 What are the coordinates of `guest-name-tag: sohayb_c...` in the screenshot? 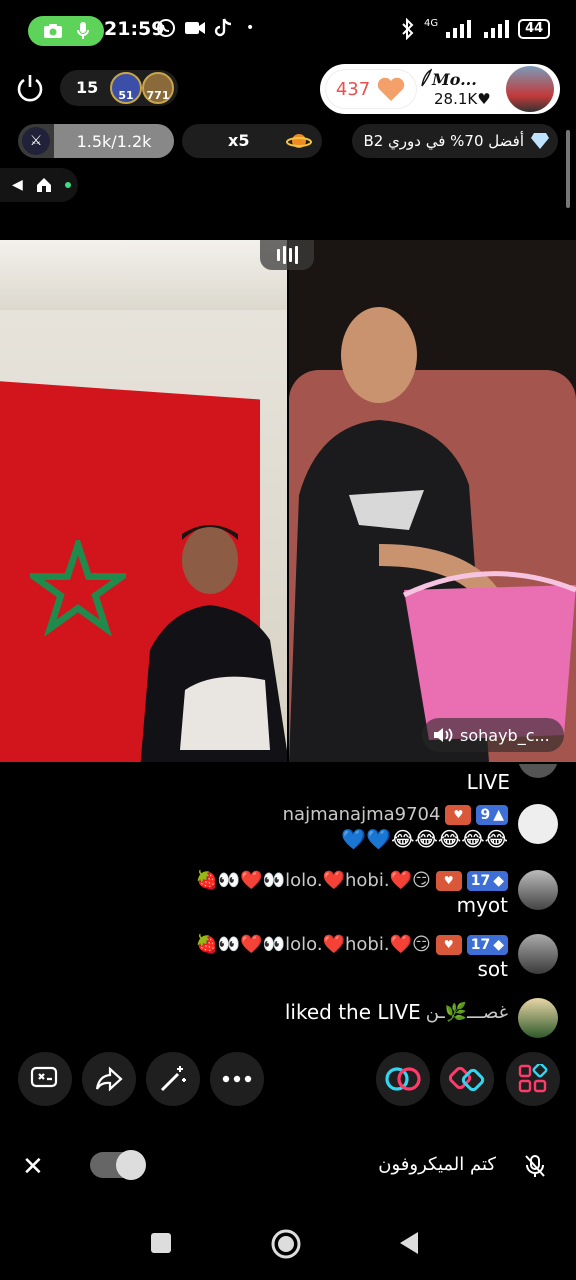 It's located at (493, 735).